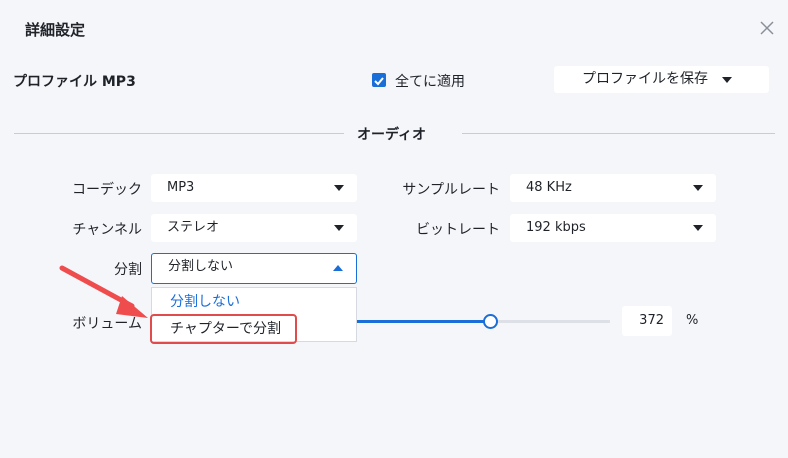 This screenshot has height=458, width=788. What do you see at coordinates (423, 321) in the screenshot?
I see `volume-slider-fill` at bounding box center [423, 321].